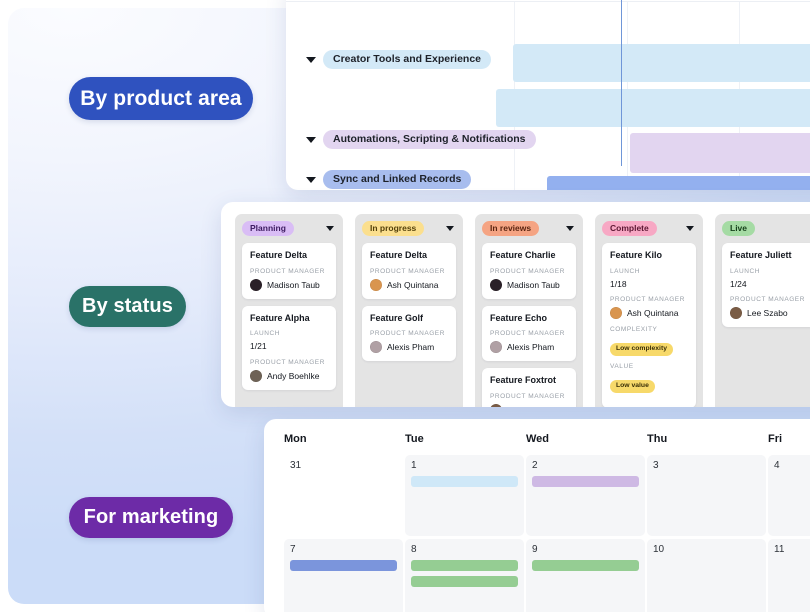 The width and height of the screenshot is (810, 612). Describe the element at coordinates (789, 495) in the screenshot. I see `calendar-day-cell: 4` at that location.